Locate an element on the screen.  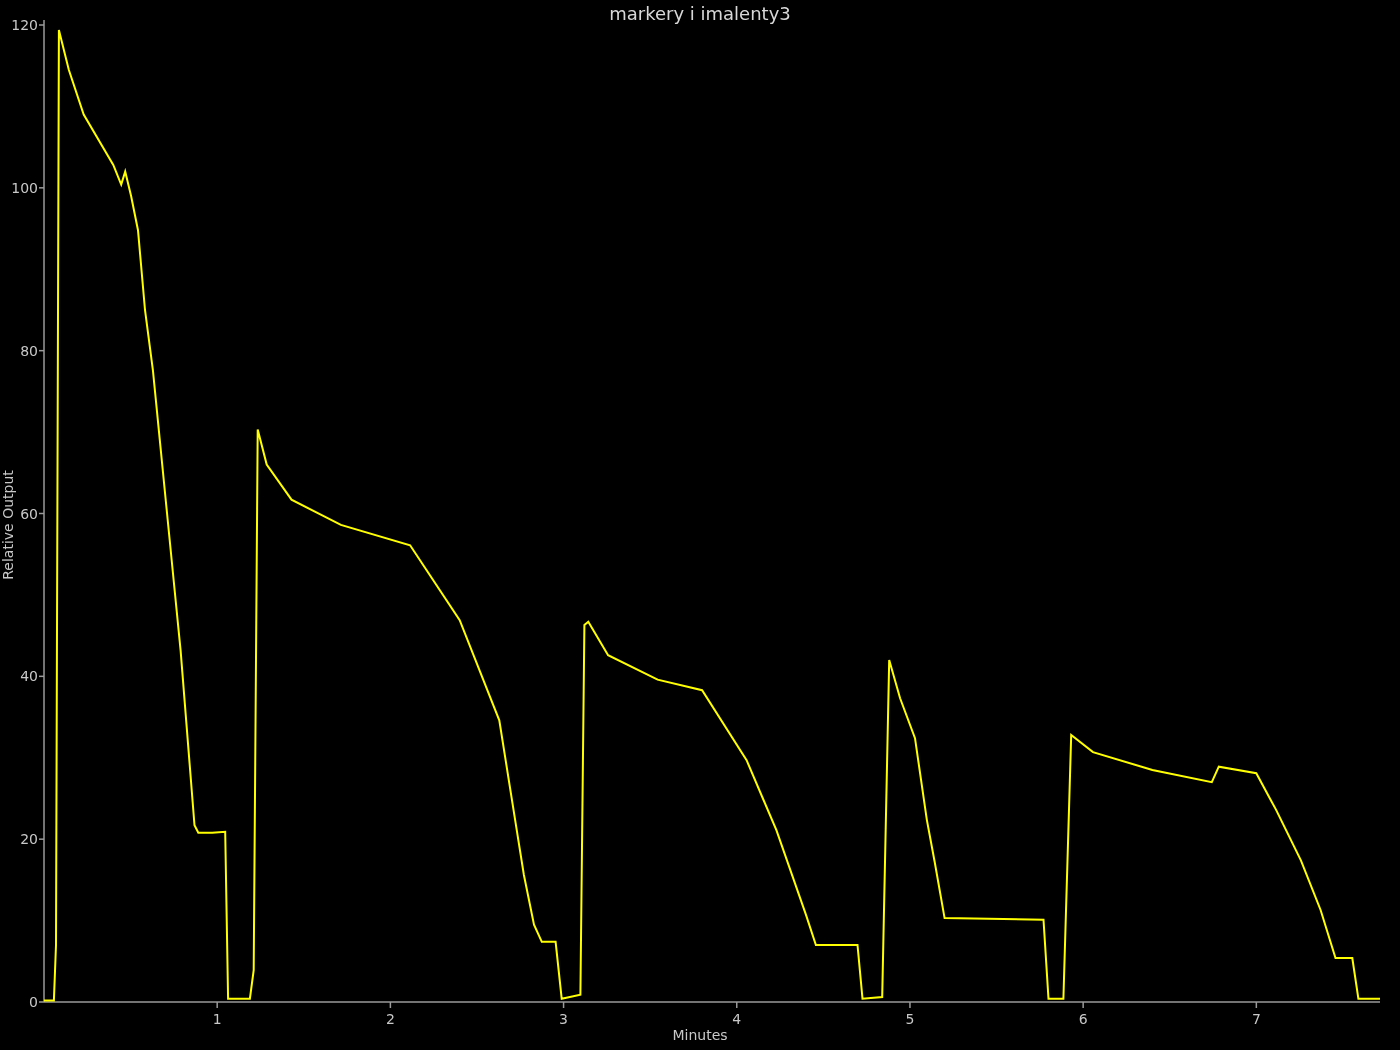
tick-label: 80 is located at coordinates (29, 350).